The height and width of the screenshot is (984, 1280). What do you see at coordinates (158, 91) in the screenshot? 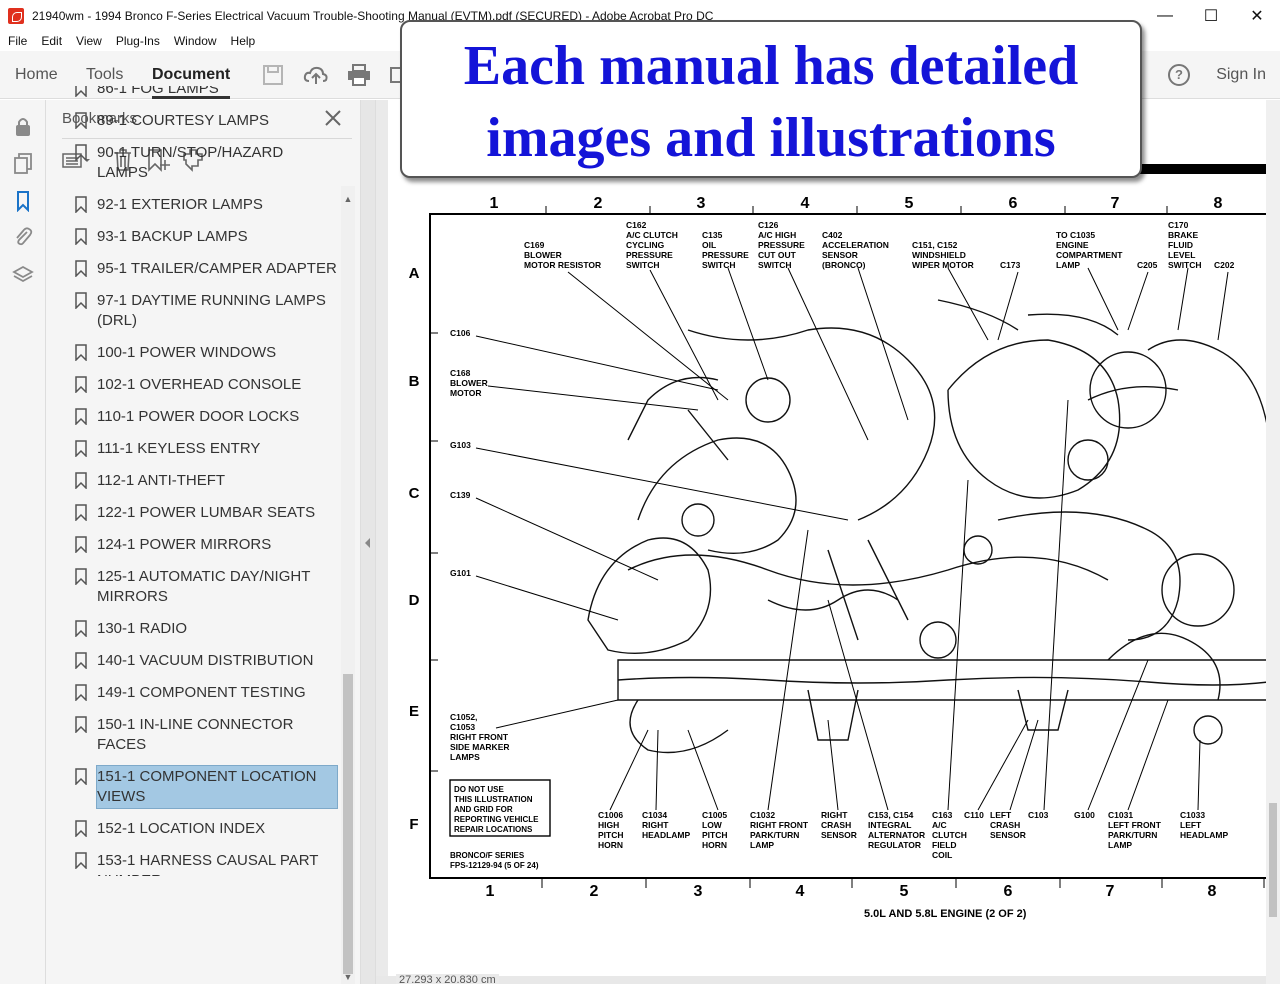
I see `bookmark-label: 86-1 FOG LAMPS` at bounding box center [158, 91].